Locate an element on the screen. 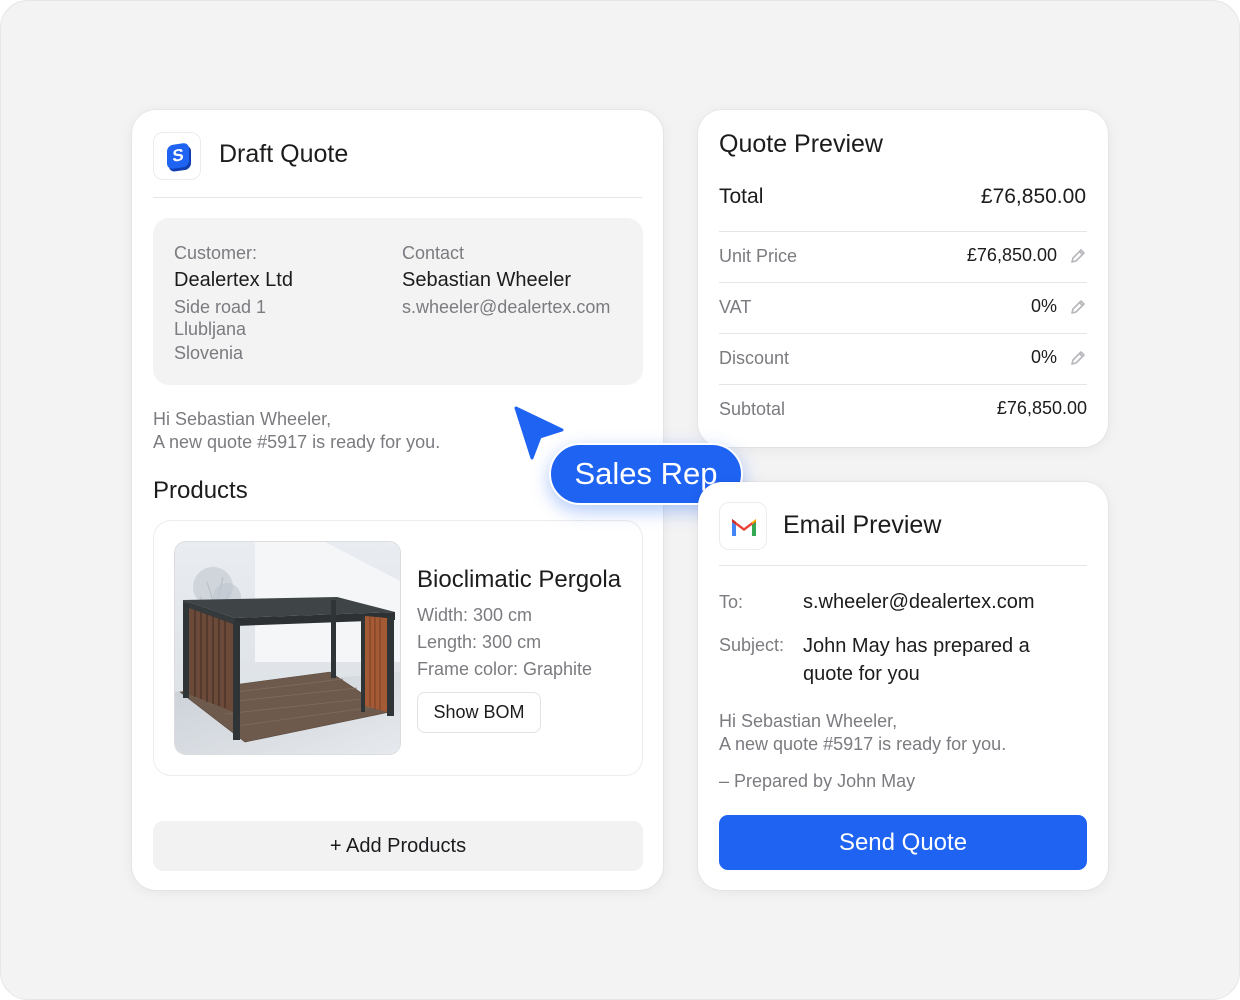 The height and width of the screenshot is (1000, 1240). email-preview-header: Email Preview is located at coordinates (903, 534).